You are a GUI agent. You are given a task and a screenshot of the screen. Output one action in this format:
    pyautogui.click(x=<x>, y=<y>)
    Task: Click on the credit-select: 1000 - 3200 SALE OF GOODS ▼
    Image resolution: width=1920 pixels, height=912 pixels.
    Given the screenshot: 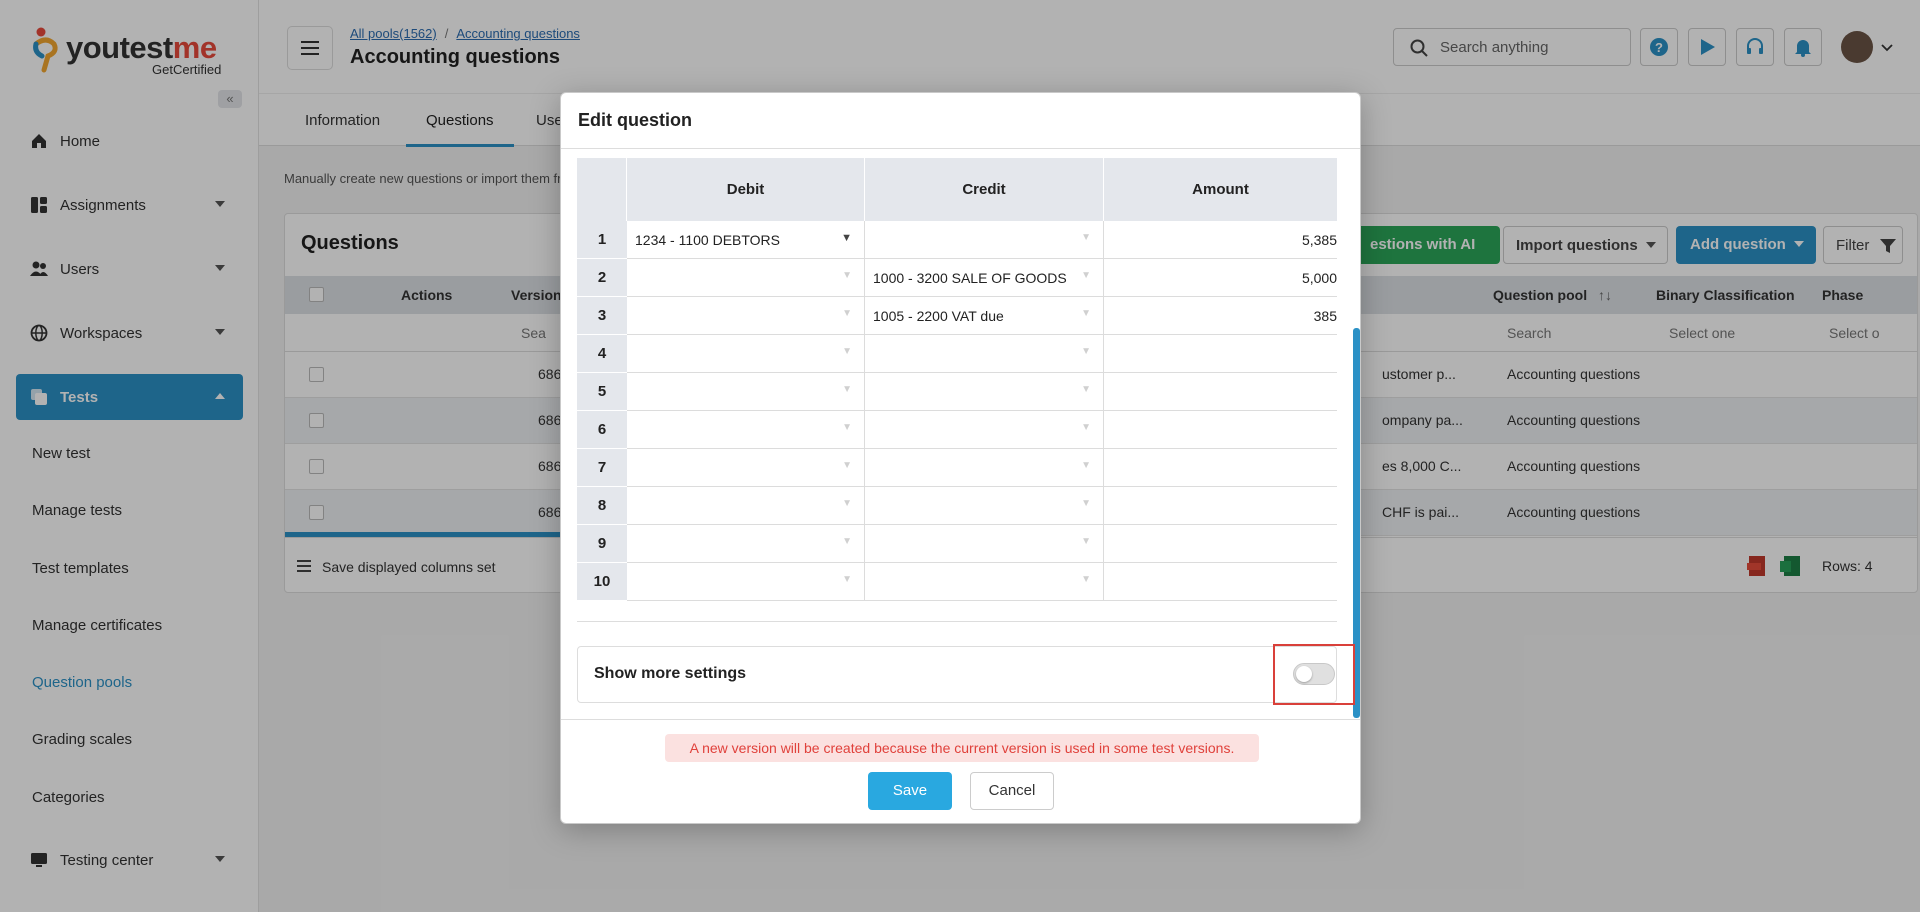 What is the action you would take?
    pyautogui.click(x=984, y=278)
    